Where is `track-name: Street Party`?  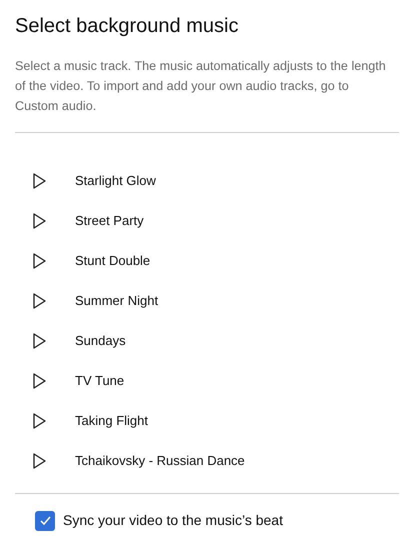
track-name: Street Party is located at coordinates (109, 221).